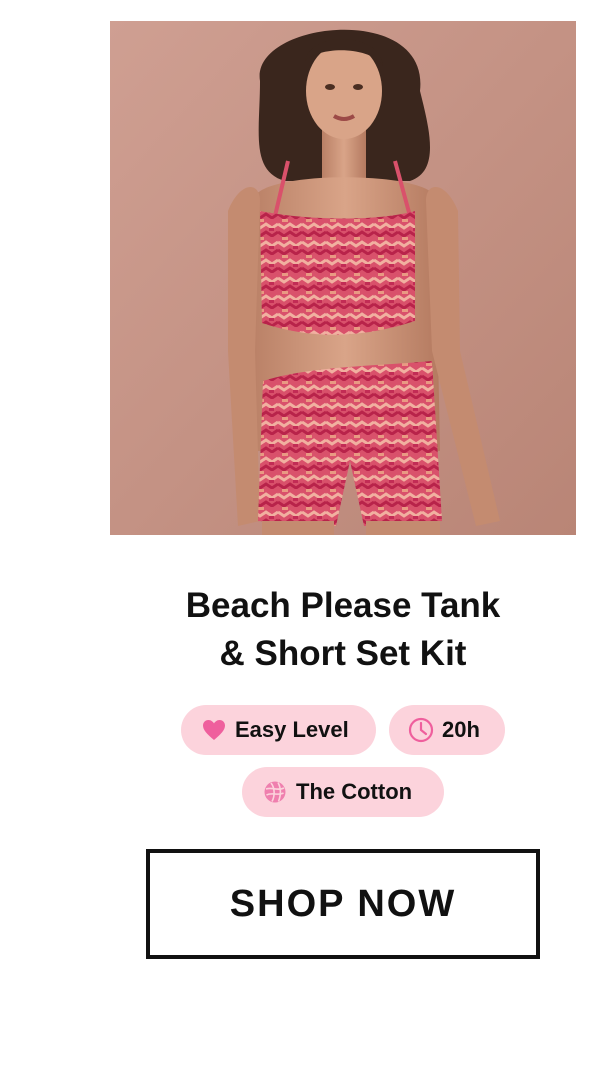 The width and height of the screenshot is (600, 1075). I want to click on product-title: Beach Please Tank & Short Set Kit, so click(343, 630).